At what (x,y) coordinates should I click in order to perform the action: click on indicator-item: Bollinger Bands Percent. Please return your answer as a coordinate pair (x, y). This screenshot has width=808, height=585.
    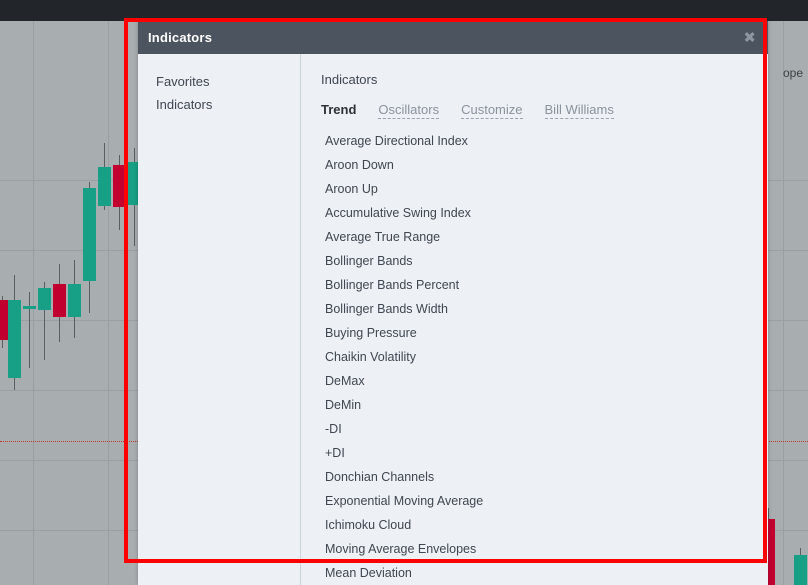
    Looking at the image, I should click on (546, 285).